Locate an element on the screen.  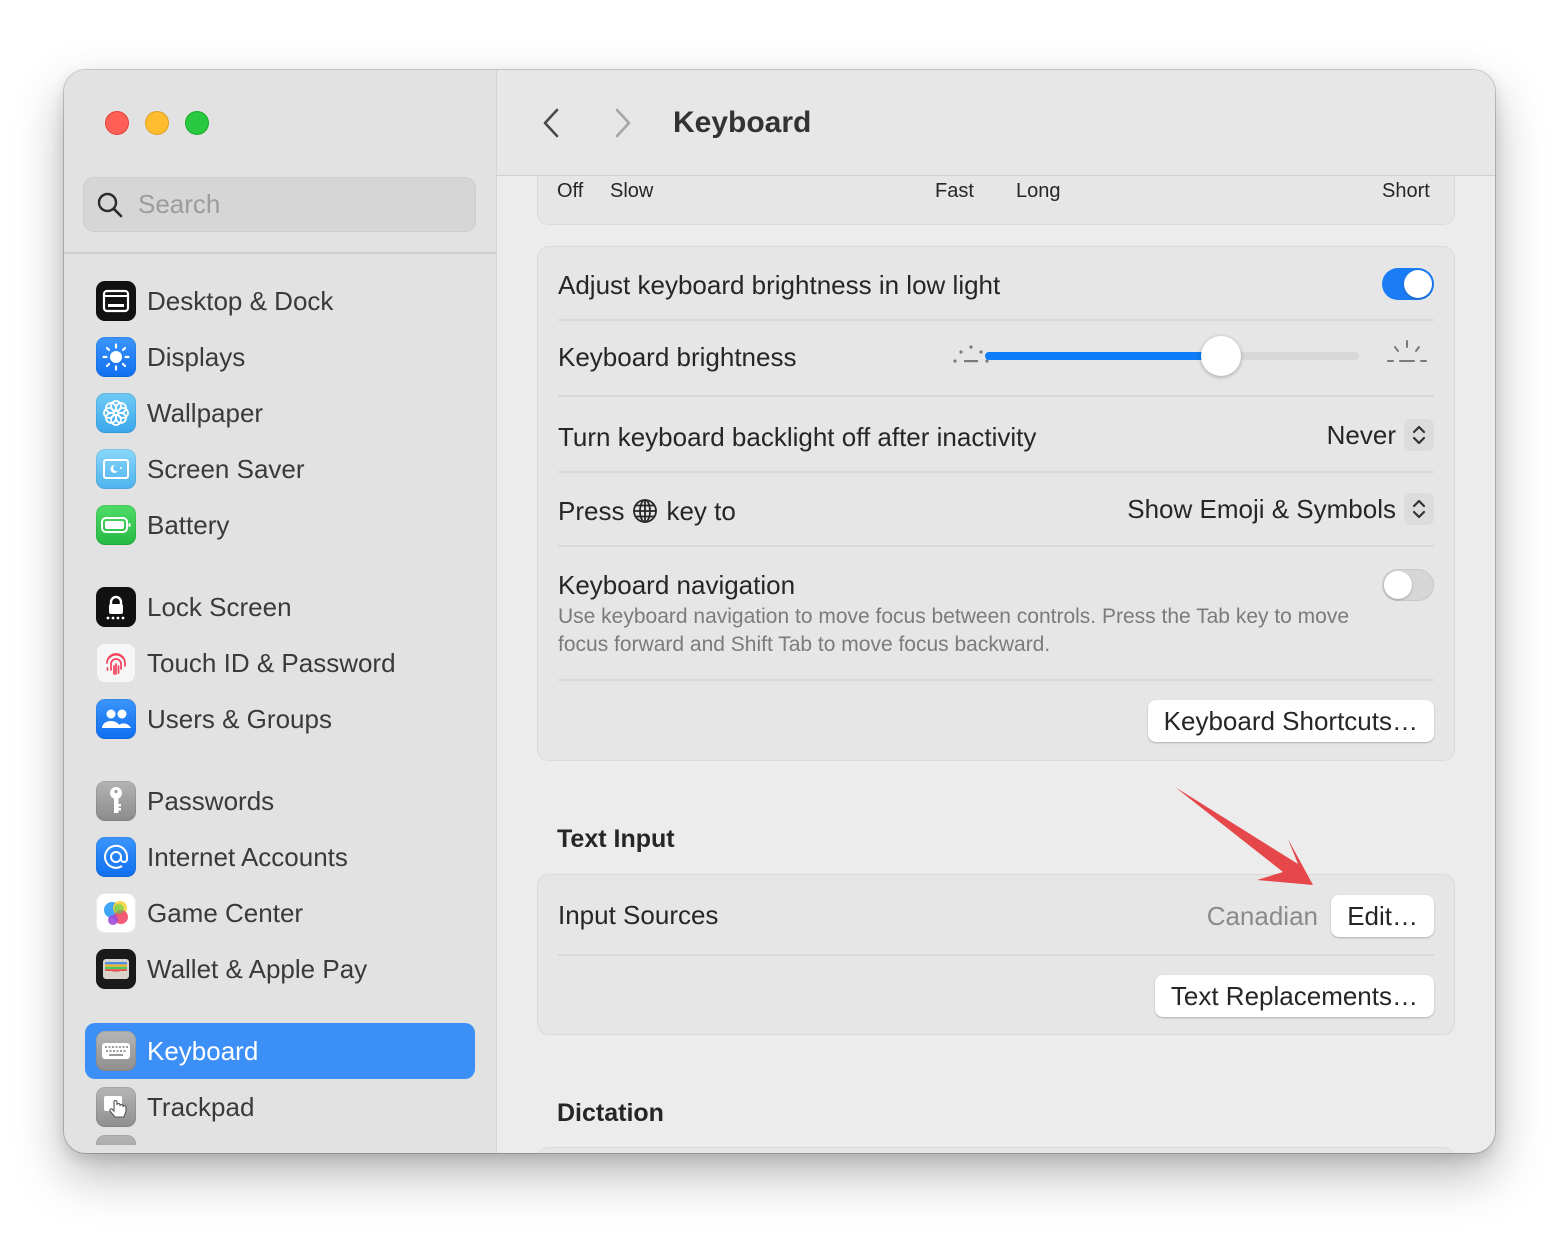
sidebar-item-label: Internet Accounts is located at coordinates (247, 856).